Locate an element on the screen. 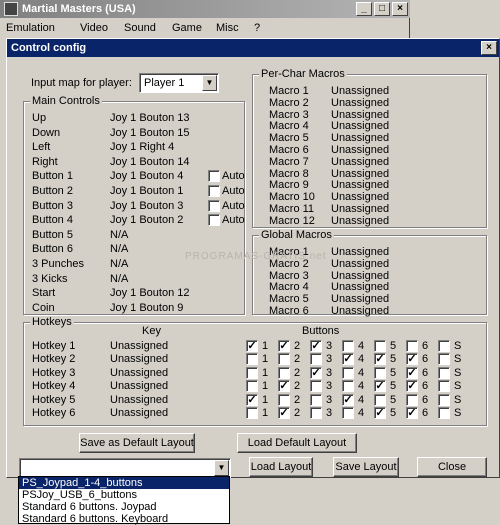 Image resolution: width=500 pixels, height=525 pixels. menu-sound: Sound is located at coordinates (140, 28).